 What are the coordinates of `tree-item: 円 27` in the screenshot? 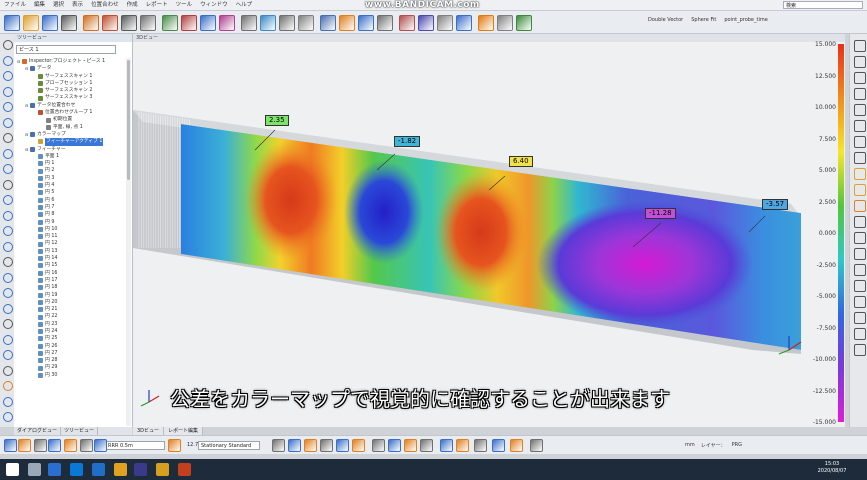 It's located at (70, 353).